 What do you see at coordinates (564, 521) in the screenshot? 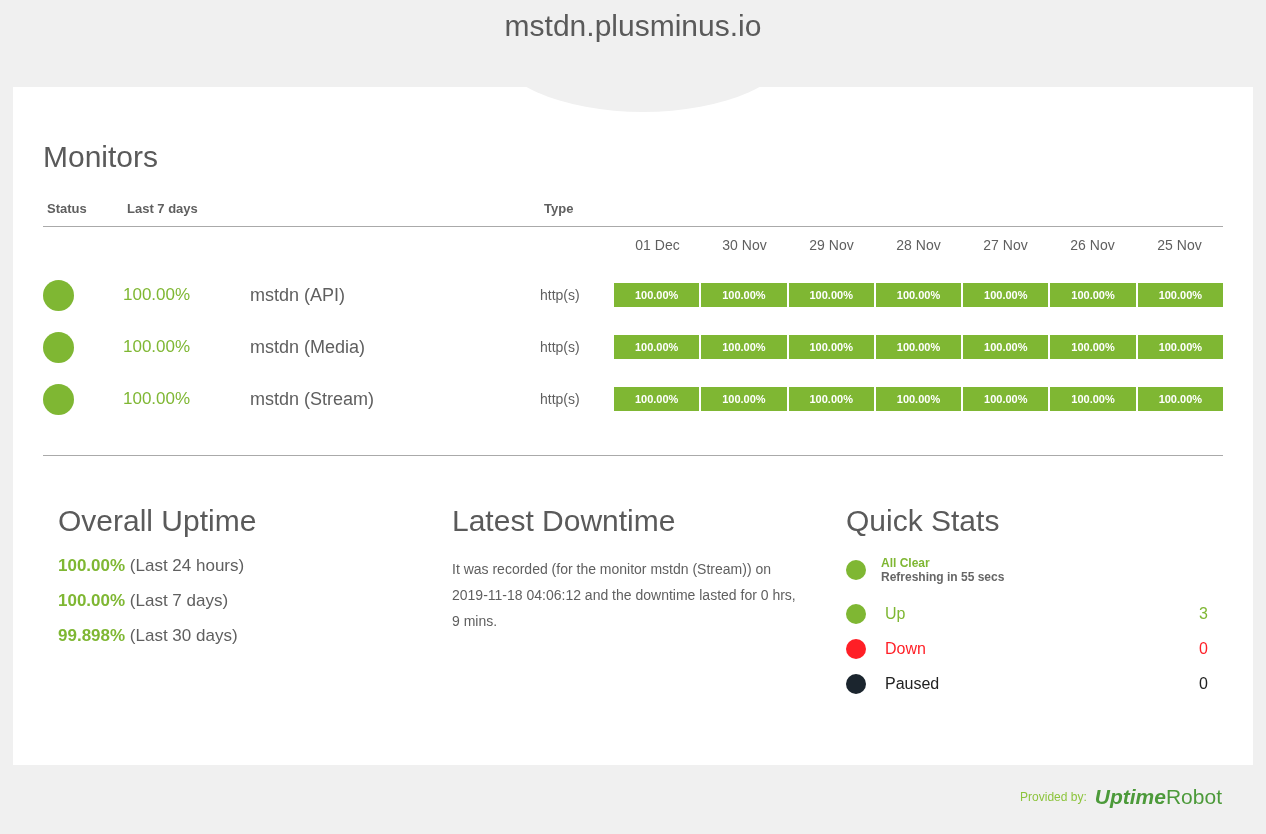
I see `section-heading: Latest Downtime` at bounding box center [564, 521].